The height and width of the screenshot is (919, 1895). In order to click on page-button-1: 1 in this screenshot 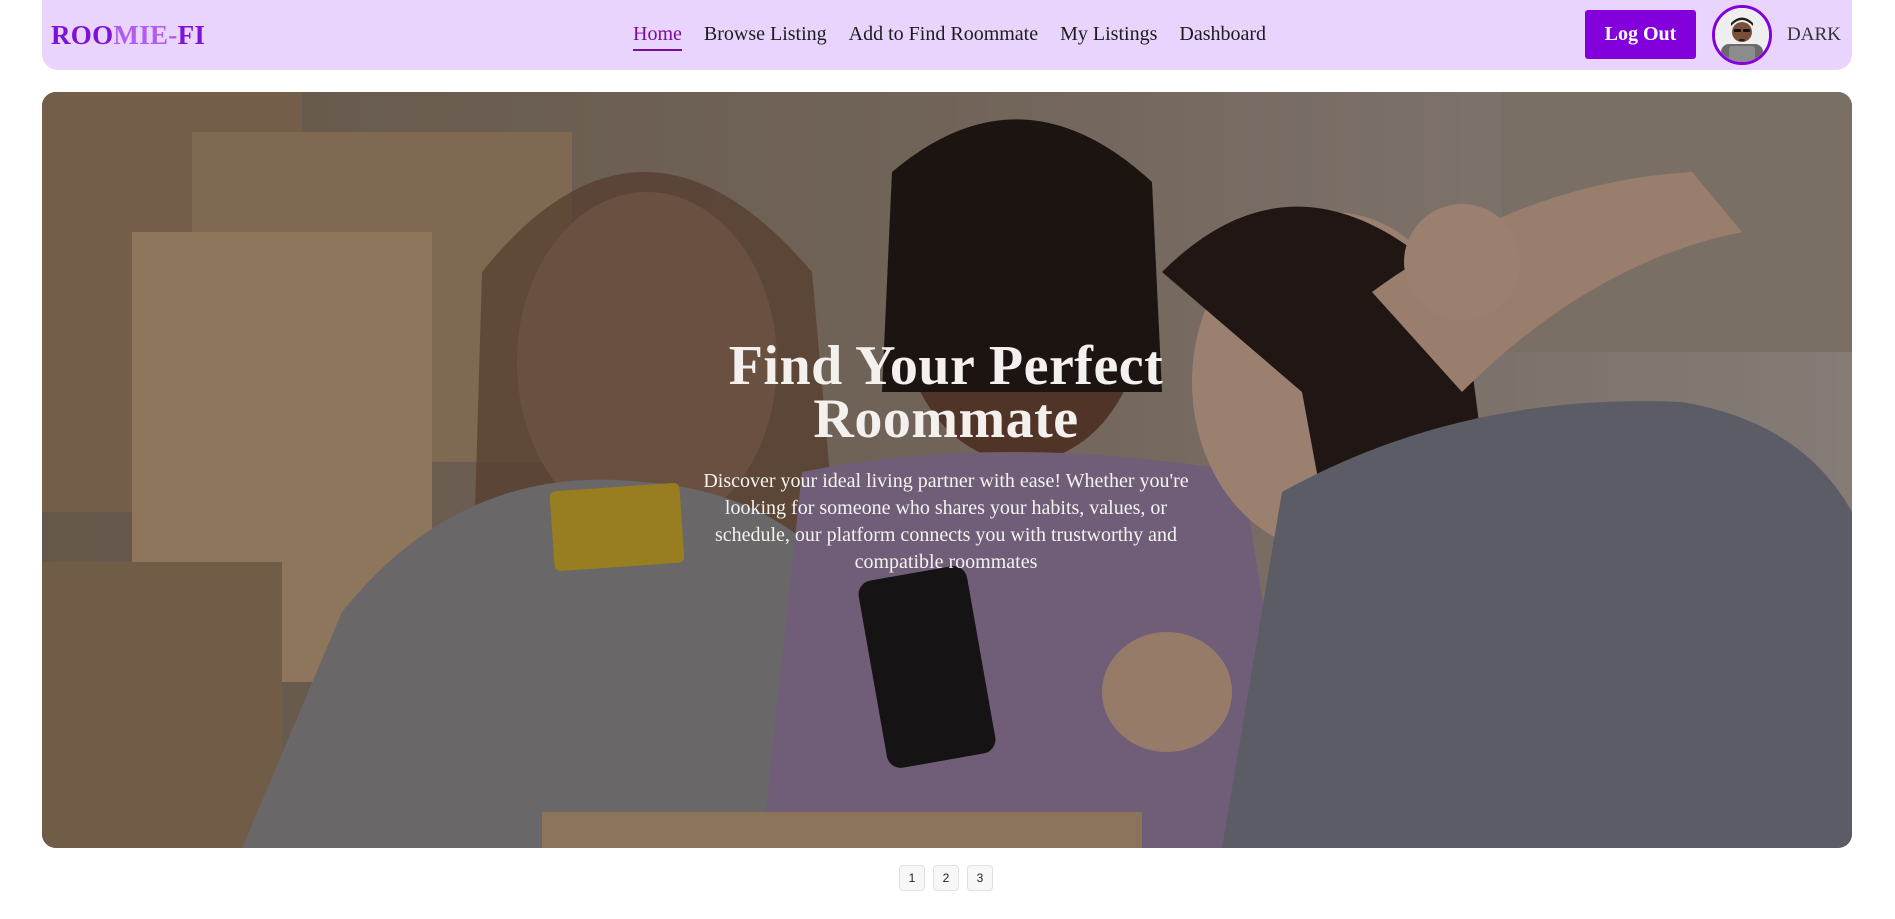, I will do `click(912, 878)`.